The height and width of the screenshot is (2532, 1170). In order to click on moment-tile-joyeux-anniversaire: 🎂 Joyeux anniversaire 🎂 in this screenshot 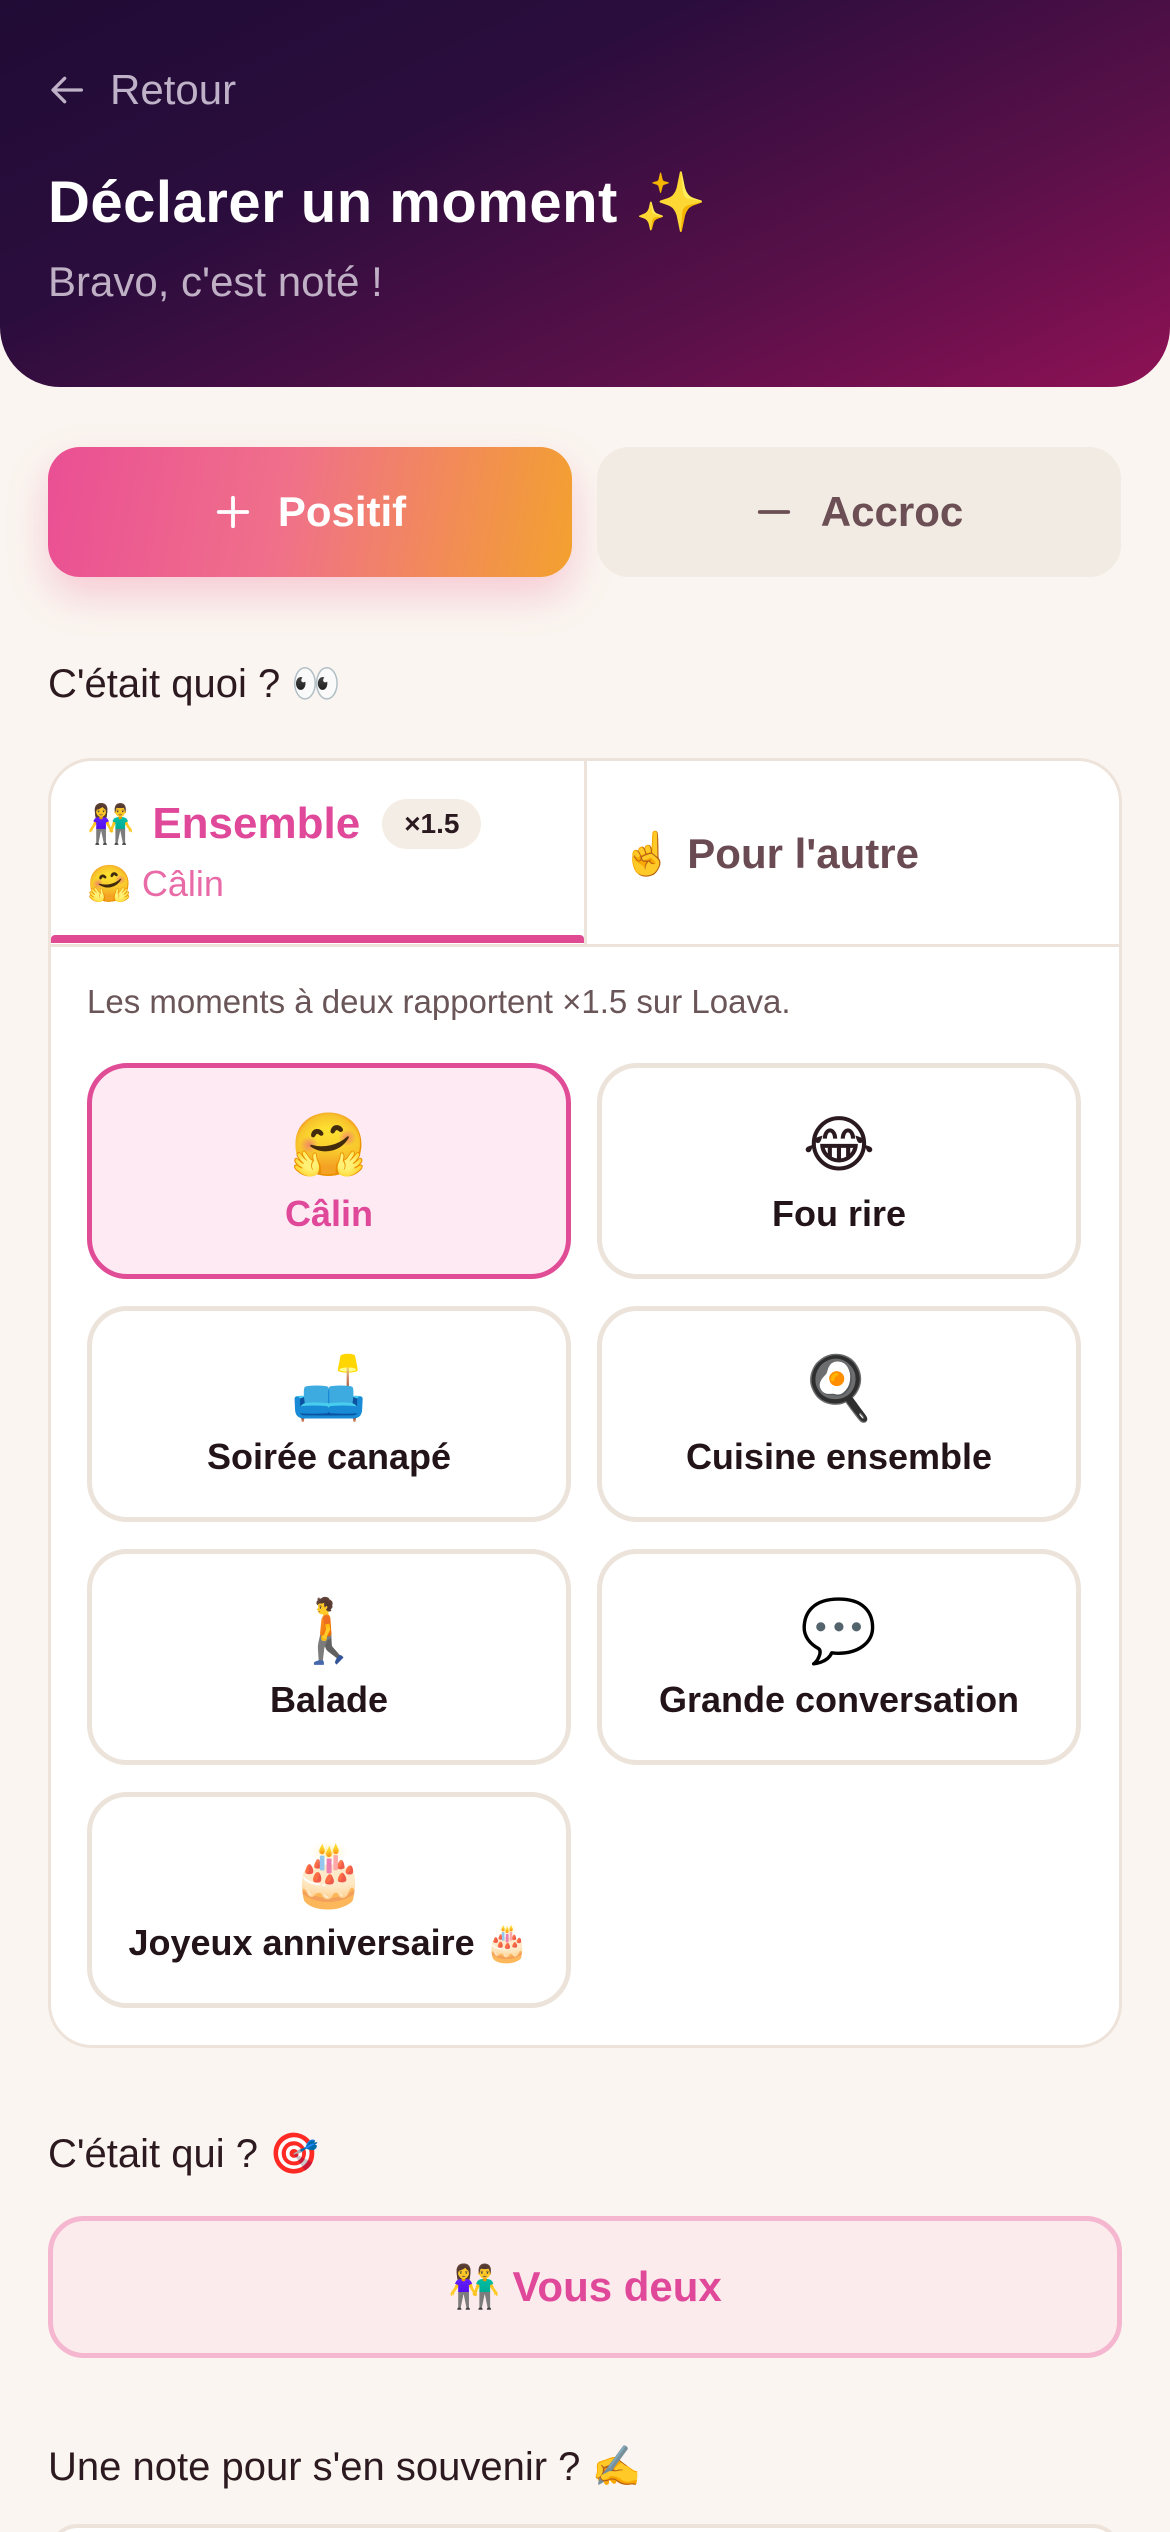, I will do `click(329, 1900)`.